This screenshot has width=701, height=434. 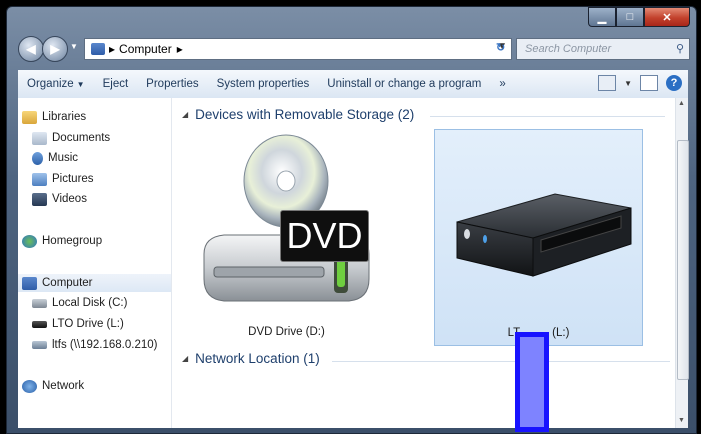 What do you see at coordinates (39, 345) in the screenshot?
I see `network-drive-icon` at bounding box center [39, 345].